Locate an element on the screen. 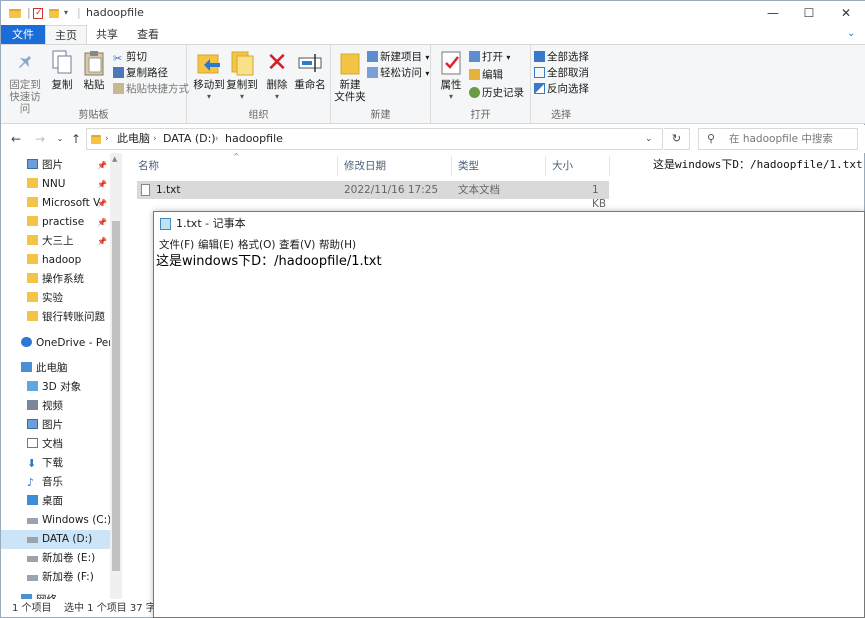 Image resolution: width=865 pixels, height=618 pixels. search-box: ⚲ 在 hadoopfile 中搜索 is located at coordinates (778, 139).